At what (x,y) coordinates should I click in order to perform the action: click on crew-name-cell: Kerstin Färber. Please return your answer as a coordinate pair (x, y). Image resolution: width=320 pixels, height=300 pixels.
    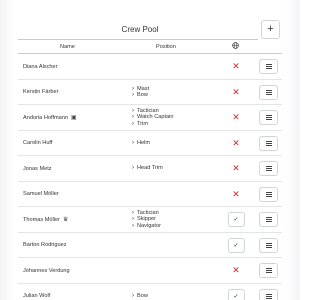
    Looking at the image, I should click on (40, 92).